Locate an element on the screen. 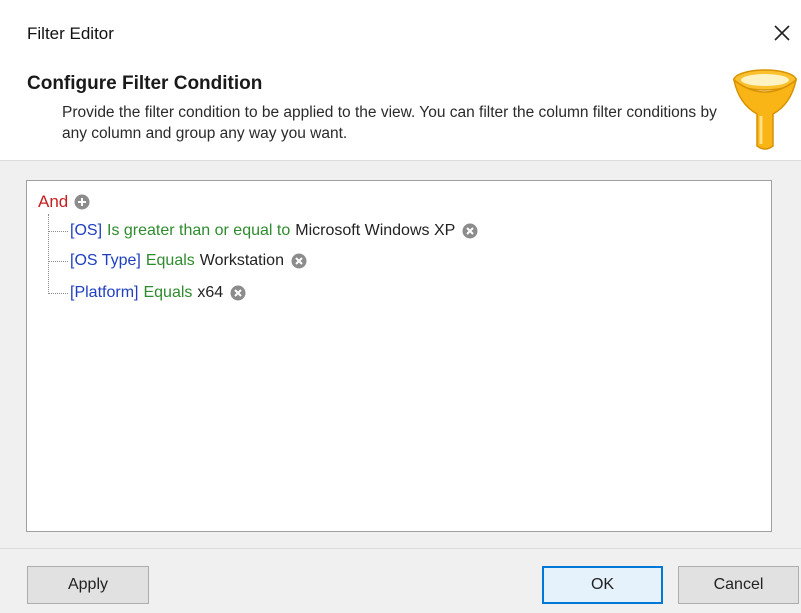 The image size is (801, 613). group-operator: And is located at coordinates (53, 202).